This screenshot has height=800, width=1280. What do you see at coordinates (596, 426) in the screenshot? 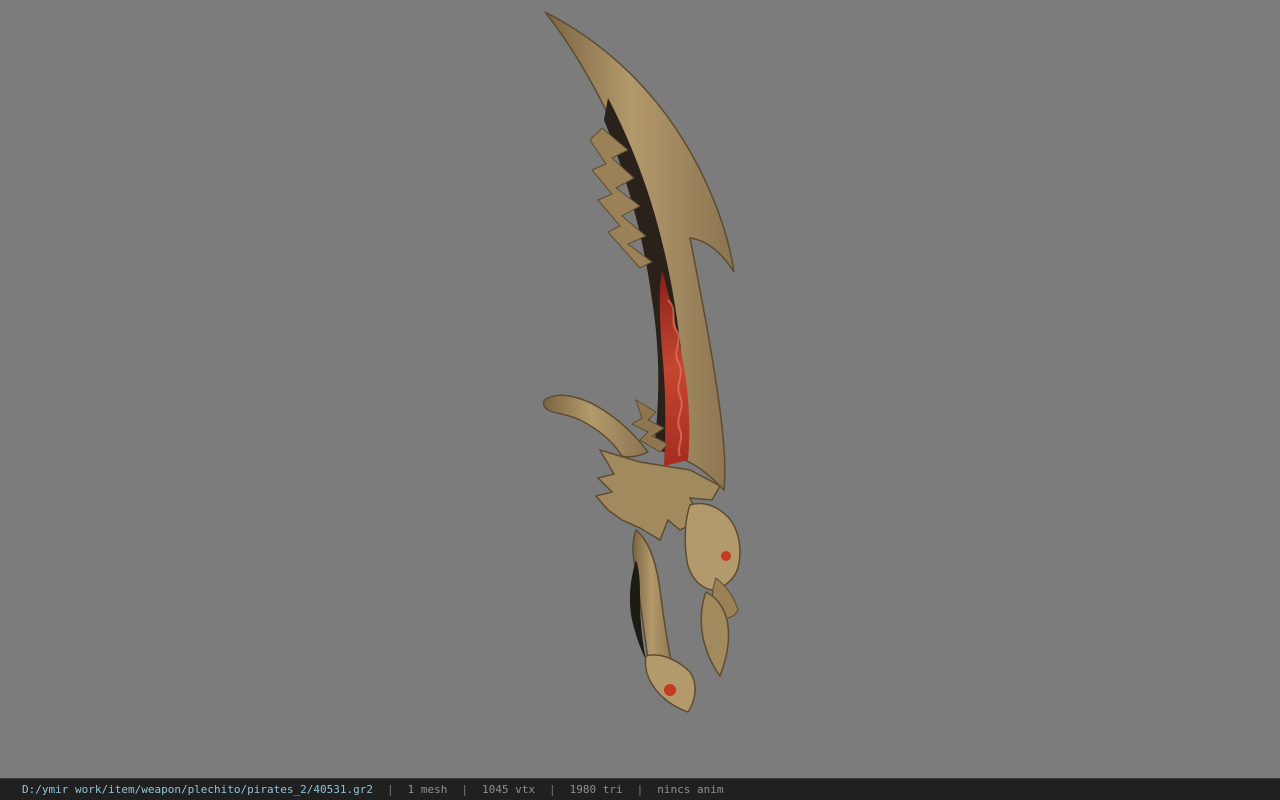
I see `guard-hook` at bounding box center [596, 426].